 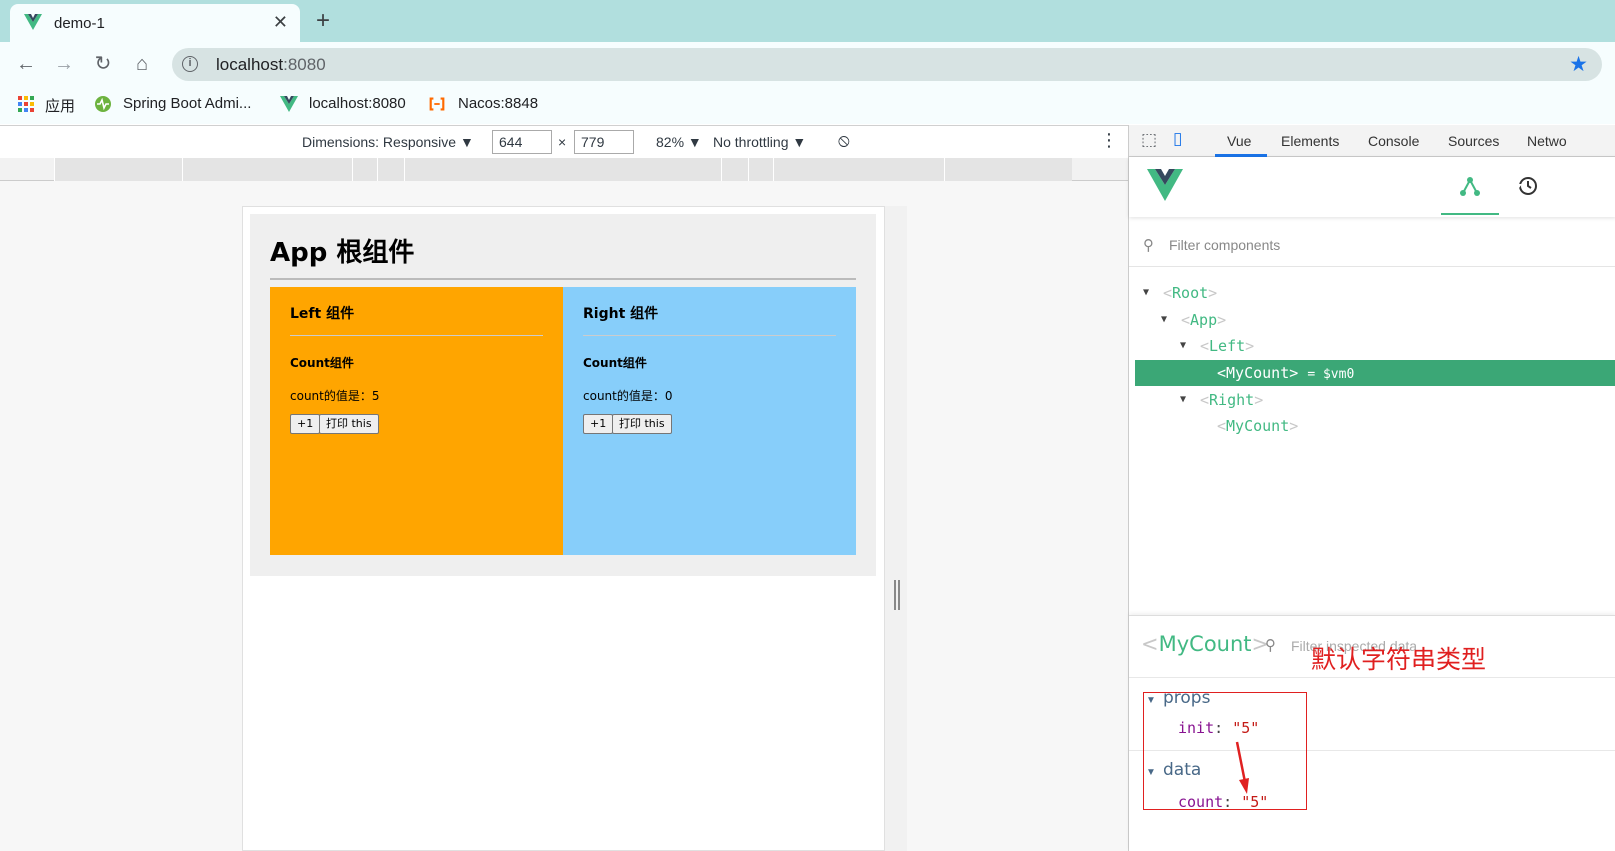 What do you see at coordinates (322, 314) in the screenshot?
I see `left-heading: Left 组件` at bounding box center [322, 314].